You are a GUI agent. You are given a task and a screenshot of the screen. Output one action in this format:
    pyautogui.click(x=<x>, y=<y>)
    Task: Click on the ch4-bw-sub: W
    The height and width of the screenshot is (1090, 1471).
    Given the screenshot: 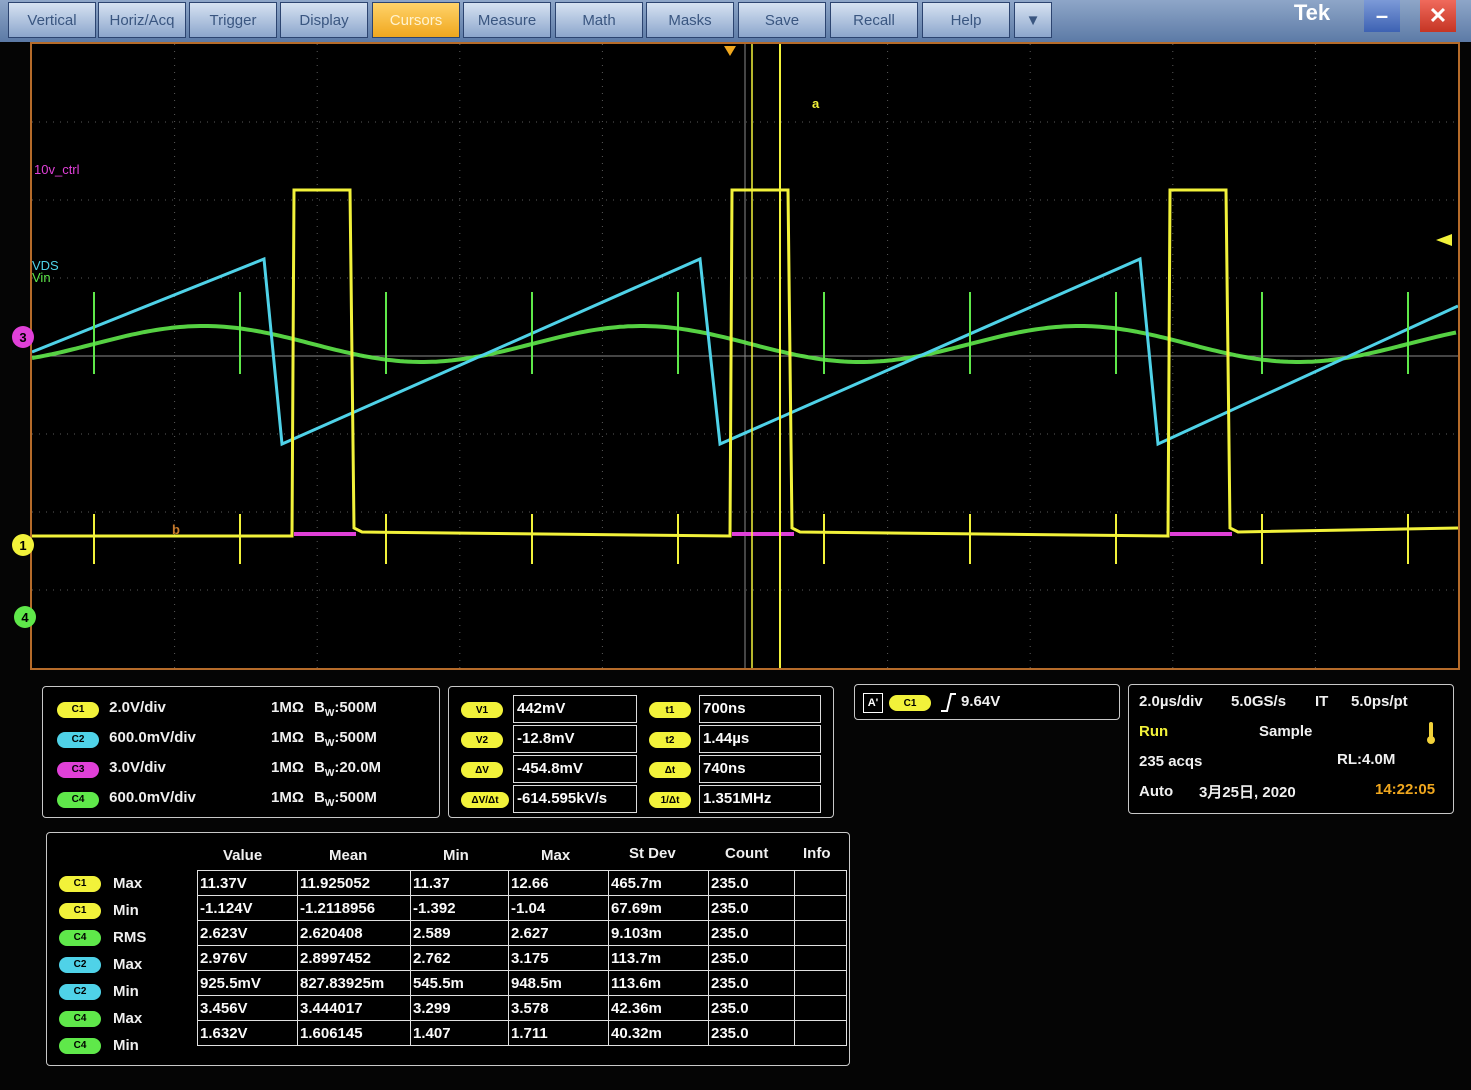 What is the action you would take?
    pyautogui.click(x=329, y=803)
    